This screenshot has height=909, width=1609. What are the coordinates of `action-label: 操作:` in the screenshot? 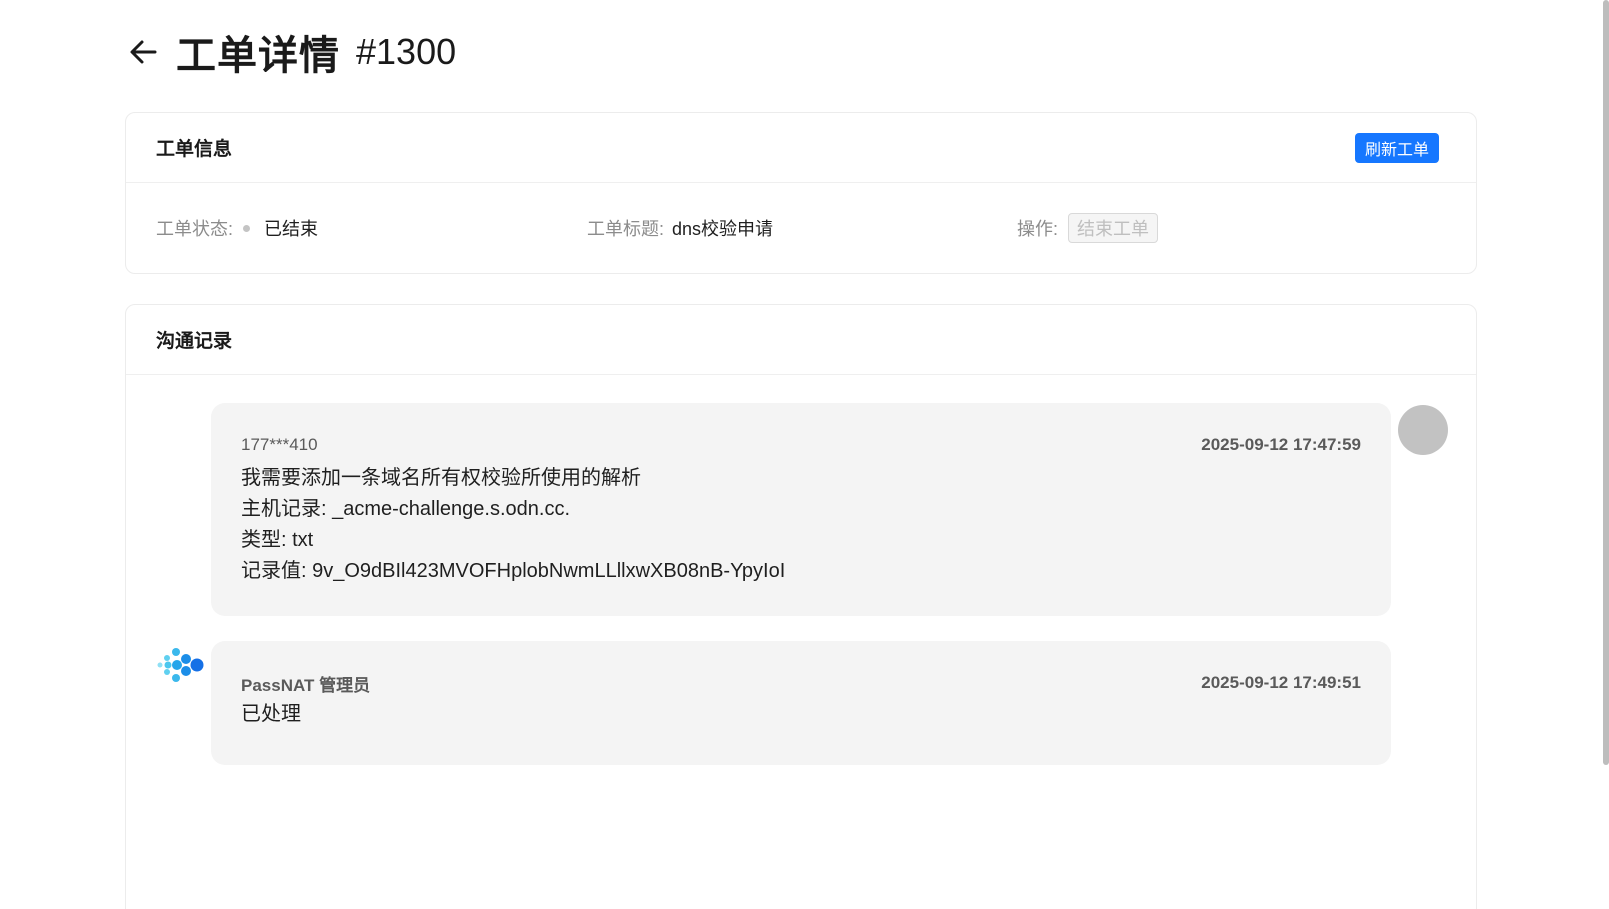 It's located at (1038, 229).